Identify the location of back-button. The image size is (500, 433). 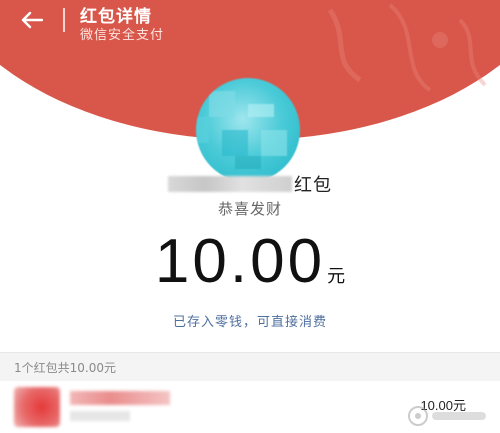
(32, 20).